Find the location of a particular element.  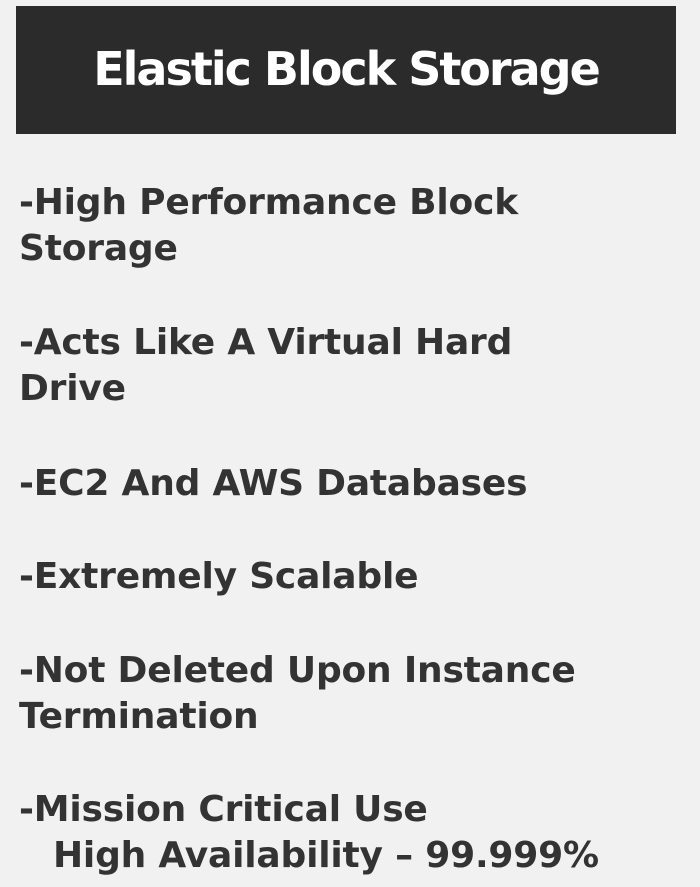

bullet-line: -Acts Like A Virtual Hard is located at coordinates (266, 342).